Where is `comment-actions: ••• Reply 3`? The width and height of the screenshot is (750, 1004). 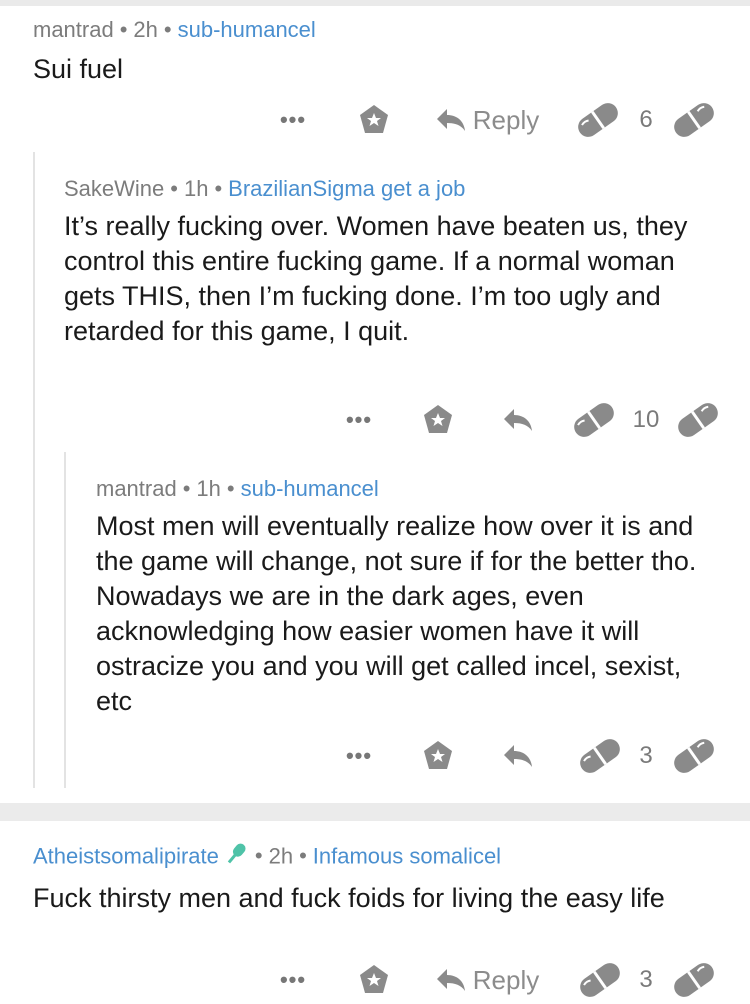 comment-actions: ••• Reply 3 is located at coordinates (375, 980).